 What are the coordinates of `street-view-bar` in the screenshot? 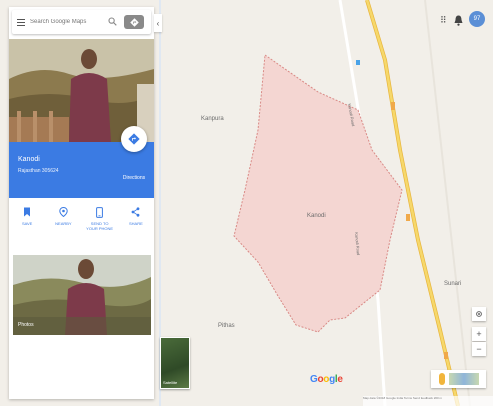 It's located at (458, 379).